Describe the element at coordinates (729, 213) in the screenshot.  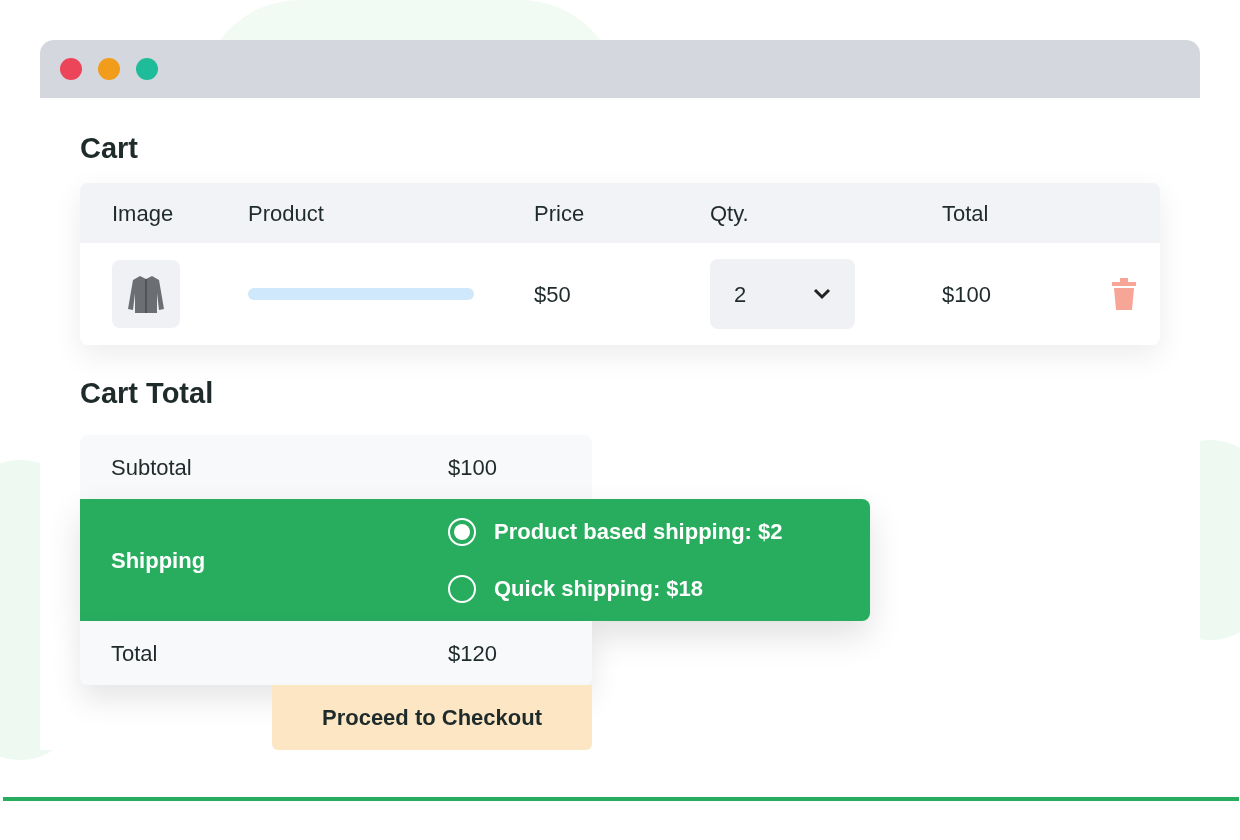
I see `column-header: Qty.` at that location.